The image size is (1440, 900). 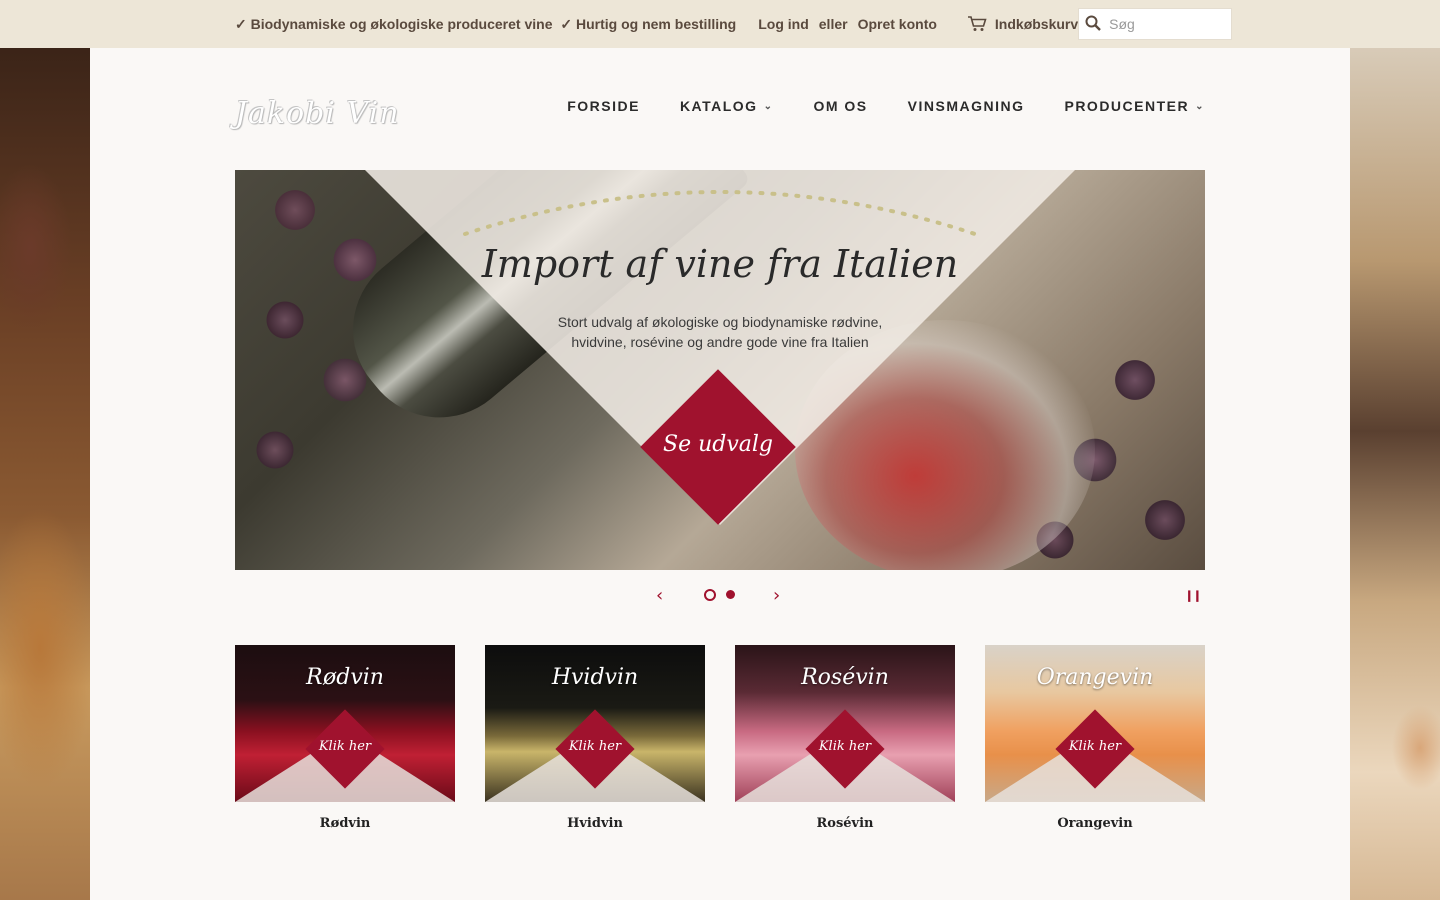 I want to click on search-input, so click(x=1169, y=24).